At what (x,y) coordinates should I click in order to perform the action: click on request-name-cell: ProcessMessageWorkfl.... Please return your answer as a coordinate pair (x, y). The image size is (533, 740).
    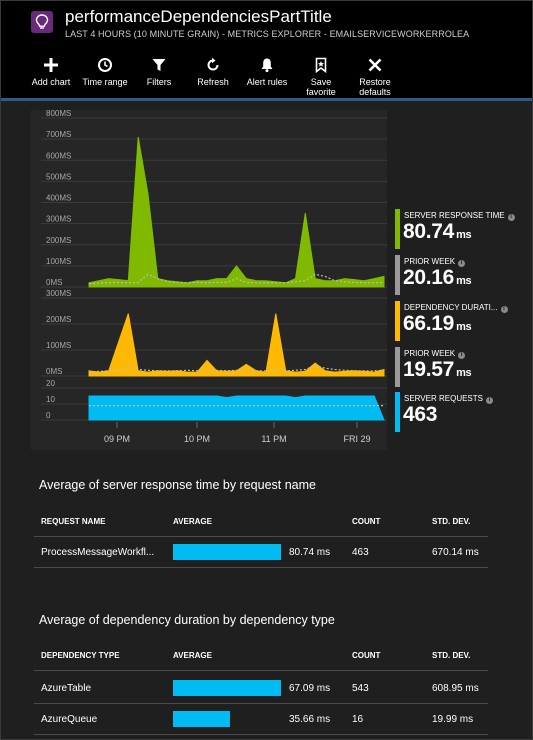
    Looking at the image, I should click on (98, 552).